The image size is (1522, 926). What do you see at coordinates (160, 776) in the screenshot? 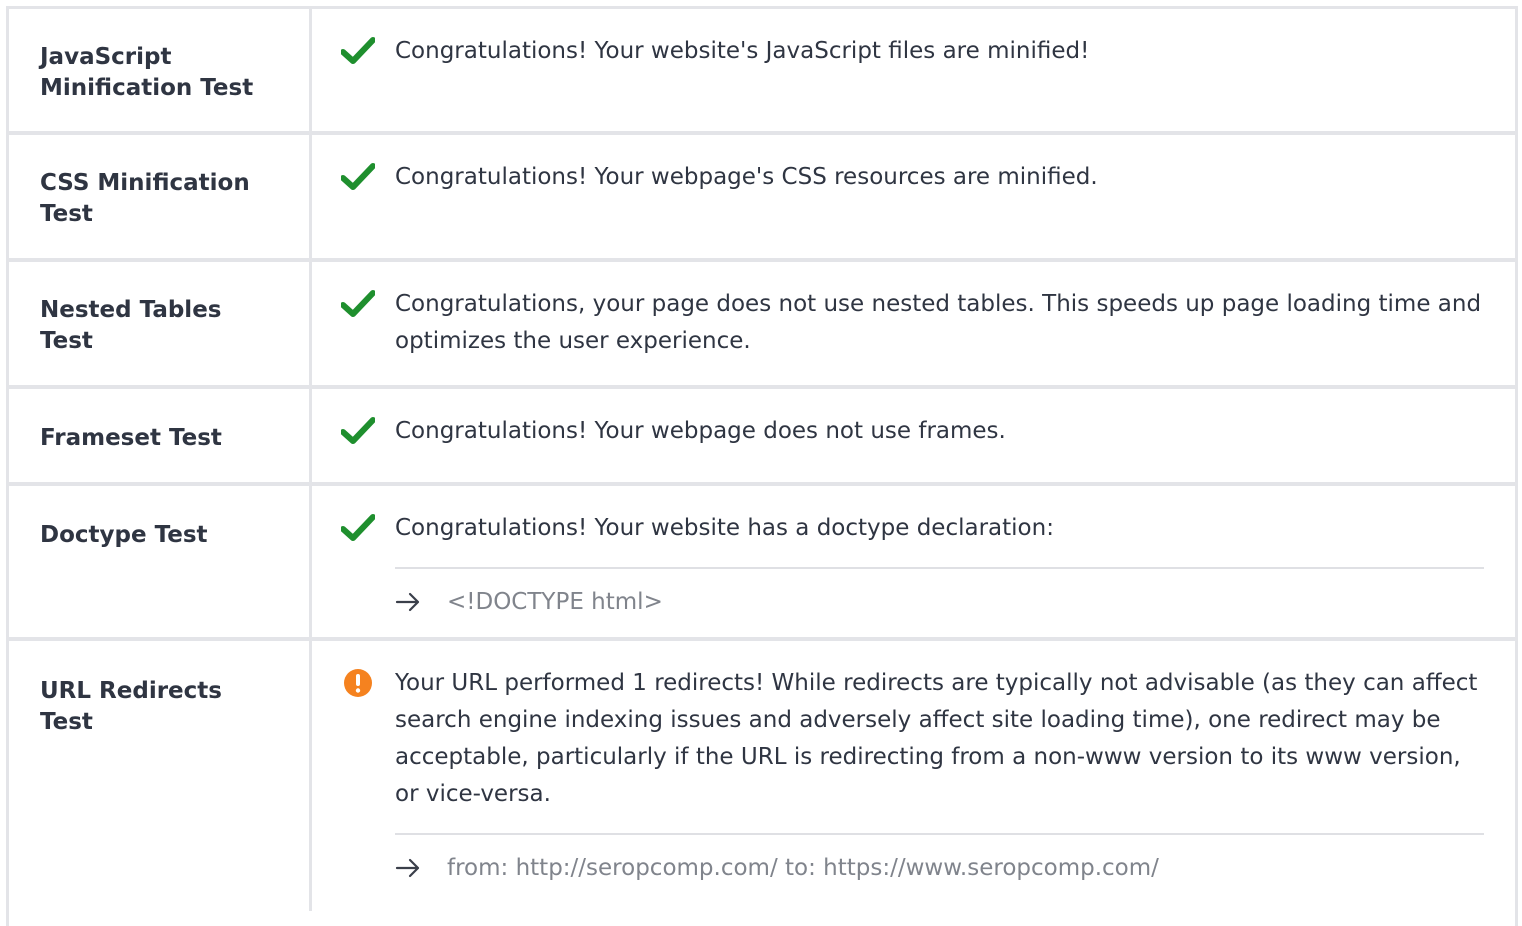
I see `test-label-cell: URL Redirects Test` at bounding box center [160, 776].